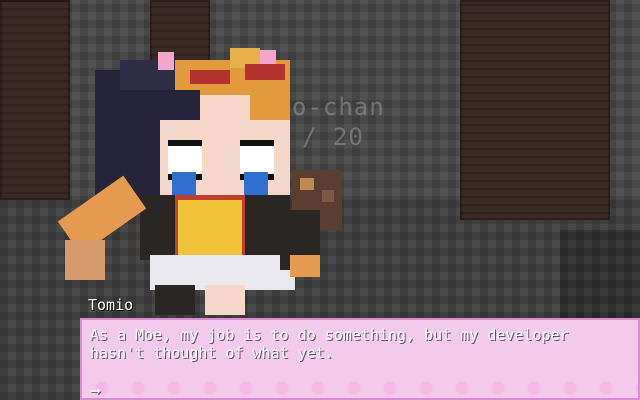 Image resolution: width=640 pixels, height=400 pixels. What do you see at coordinates (535, 110) in the screenshot?
I see `brick-pillar-right` at bounding box center [535, 110].